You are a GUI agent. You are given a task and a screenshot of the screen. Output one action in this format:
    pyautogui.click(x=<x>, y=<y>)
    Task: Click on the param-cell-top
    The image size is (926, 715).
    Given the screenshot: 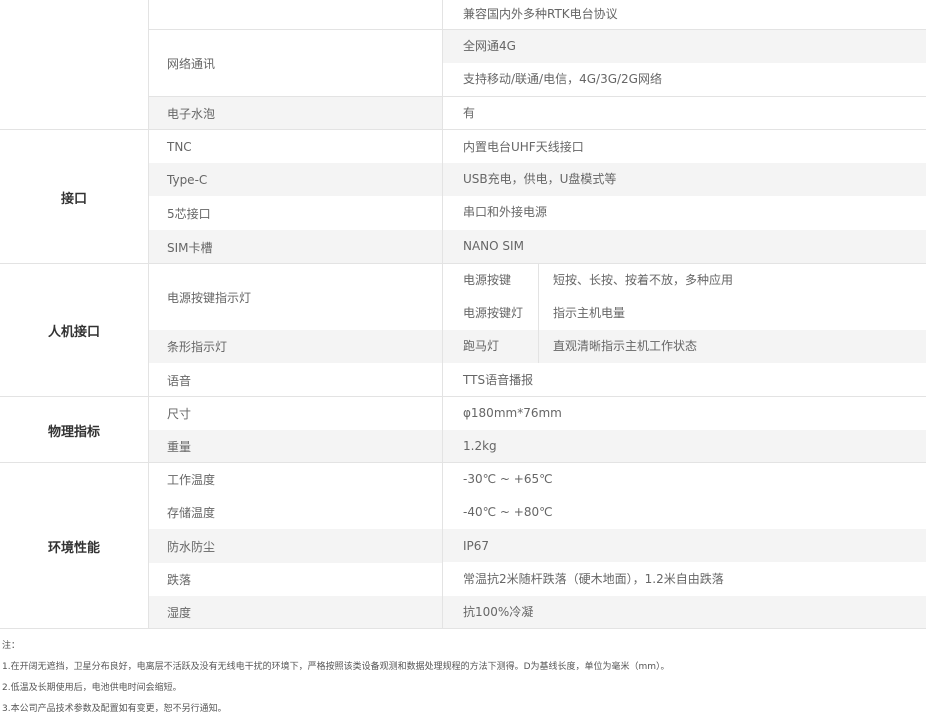 What is the action you would take?
    pyautogui.click(x=296, y=15)
    